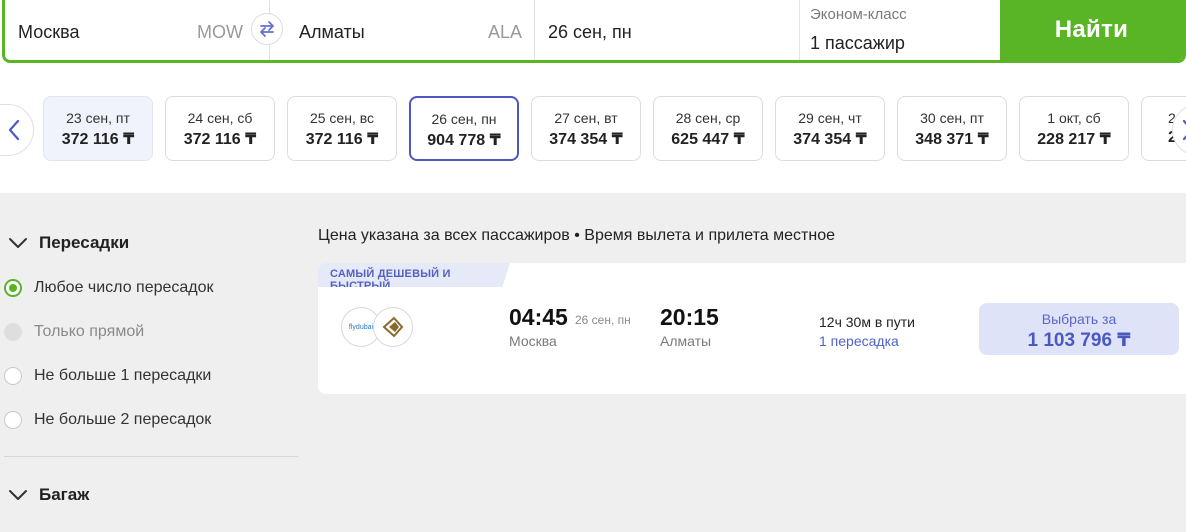 This screenshot has width=1186, height=532. I want to click on date-card-date: 25 сен, вс, so click(342, 118).